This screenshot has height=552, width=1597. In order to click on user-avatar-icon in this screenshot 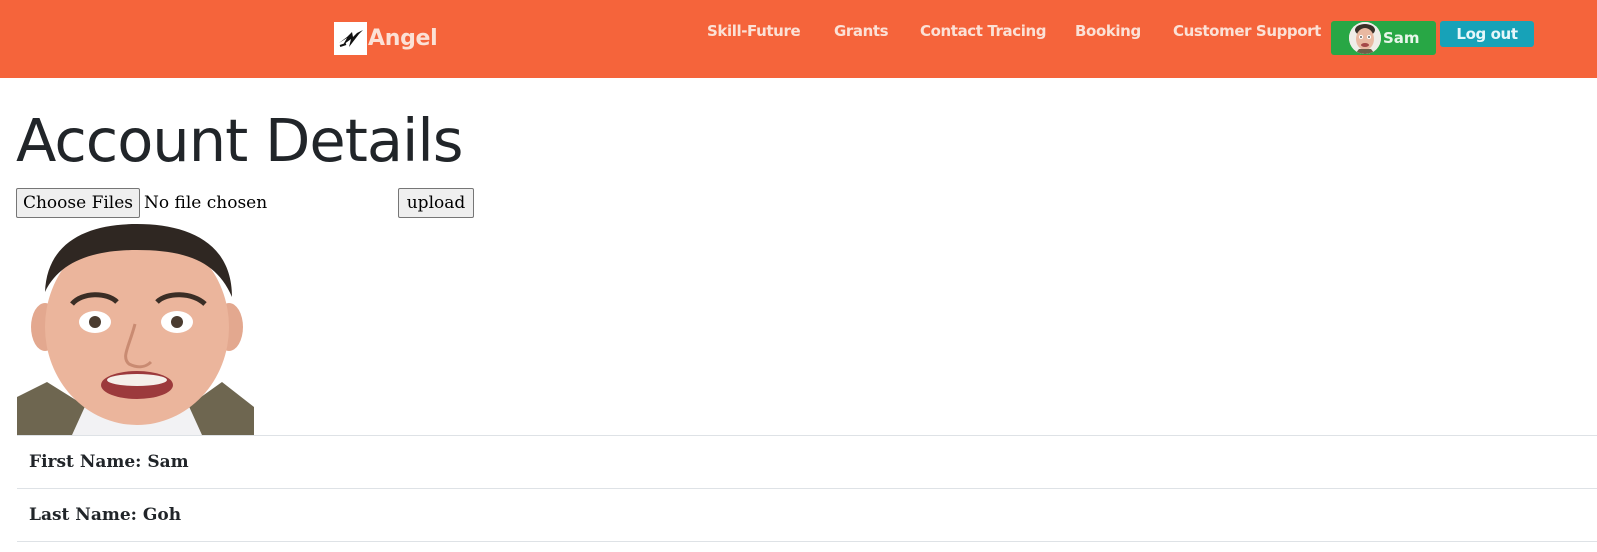, I will do `click(1365, 38)`.